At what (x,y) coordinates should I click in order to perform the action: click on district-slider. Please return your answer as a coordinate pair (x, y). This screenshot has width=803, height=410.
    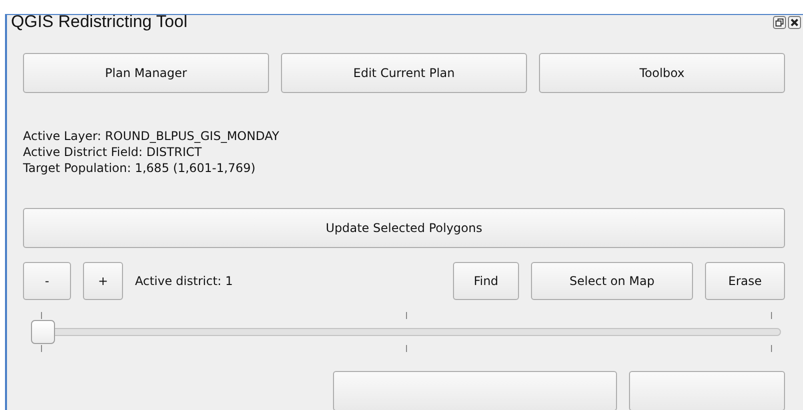
    Looking at the image, I should click on (406, 332).